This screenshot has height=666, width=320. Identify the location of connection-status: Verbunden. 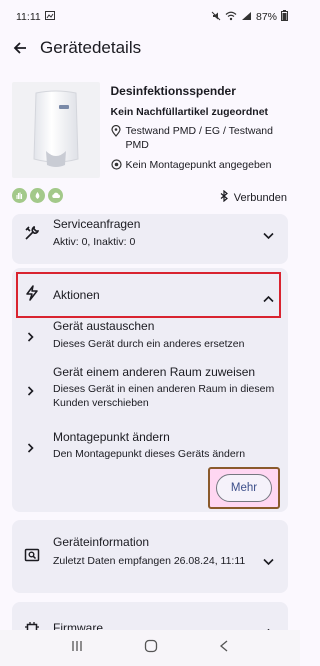
(253, 197).